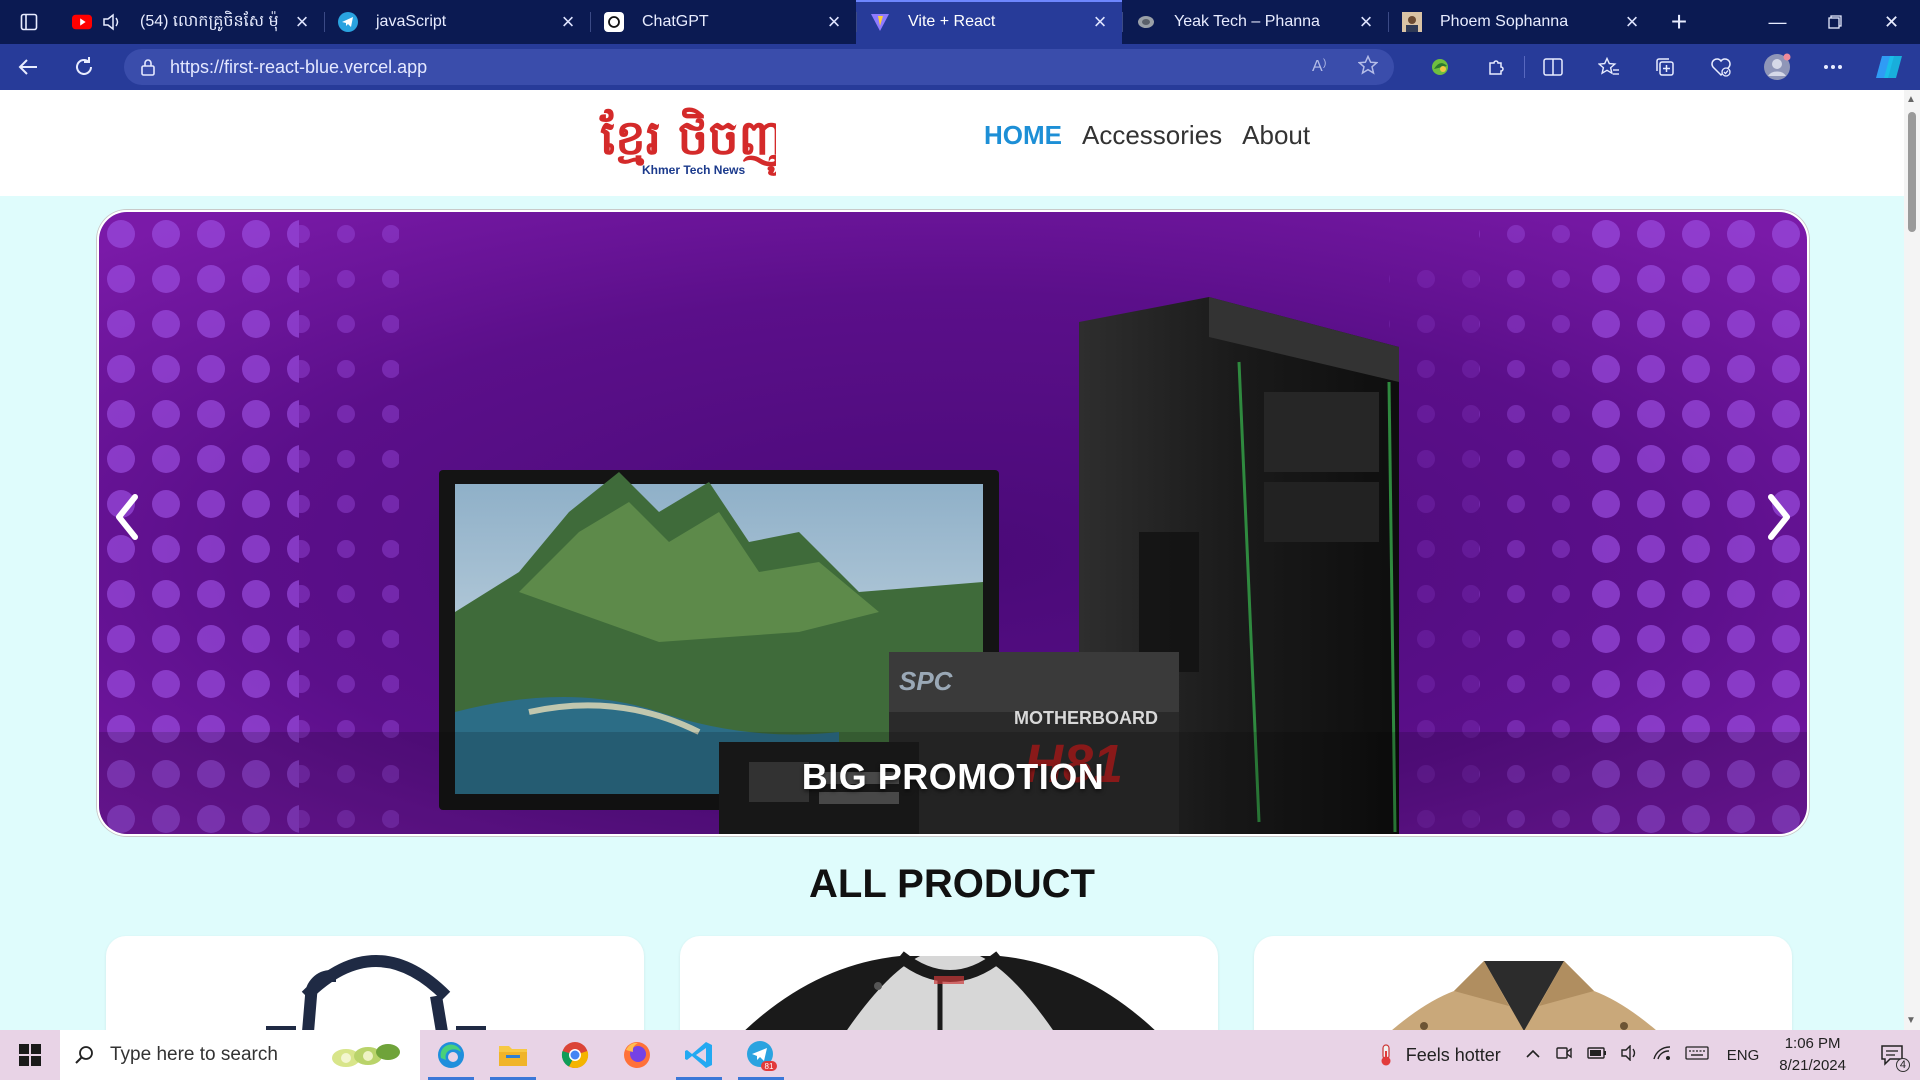 The width and height of the screenshot is (1920, 1080). I want to click on vscode-icon, so click(699, 1055).